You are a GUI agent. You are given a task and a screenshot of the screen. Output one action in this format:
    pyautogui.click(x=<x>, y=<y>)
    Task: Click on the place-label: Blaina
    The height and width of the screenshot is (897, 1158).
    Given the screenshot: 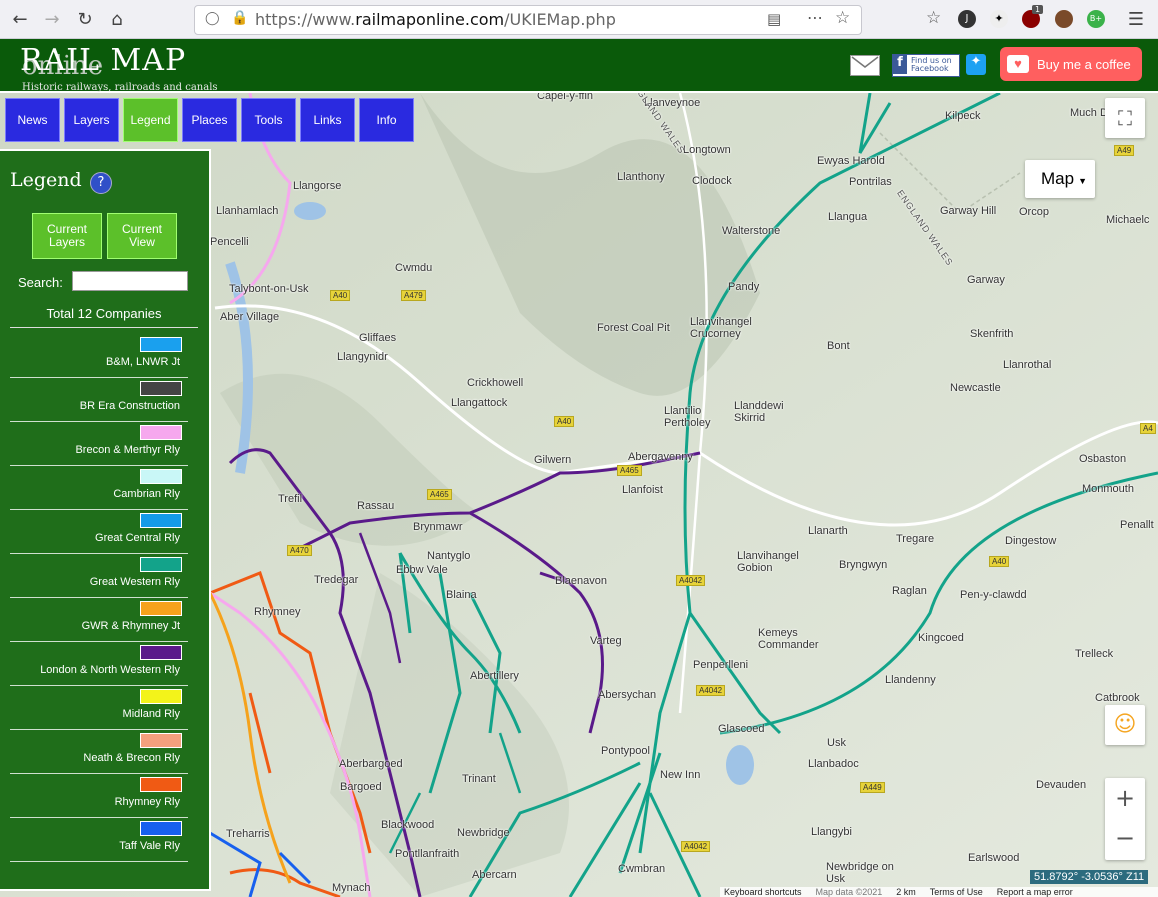 What is the action you would take?
    pyautogui.click(x=461, y=595)
    